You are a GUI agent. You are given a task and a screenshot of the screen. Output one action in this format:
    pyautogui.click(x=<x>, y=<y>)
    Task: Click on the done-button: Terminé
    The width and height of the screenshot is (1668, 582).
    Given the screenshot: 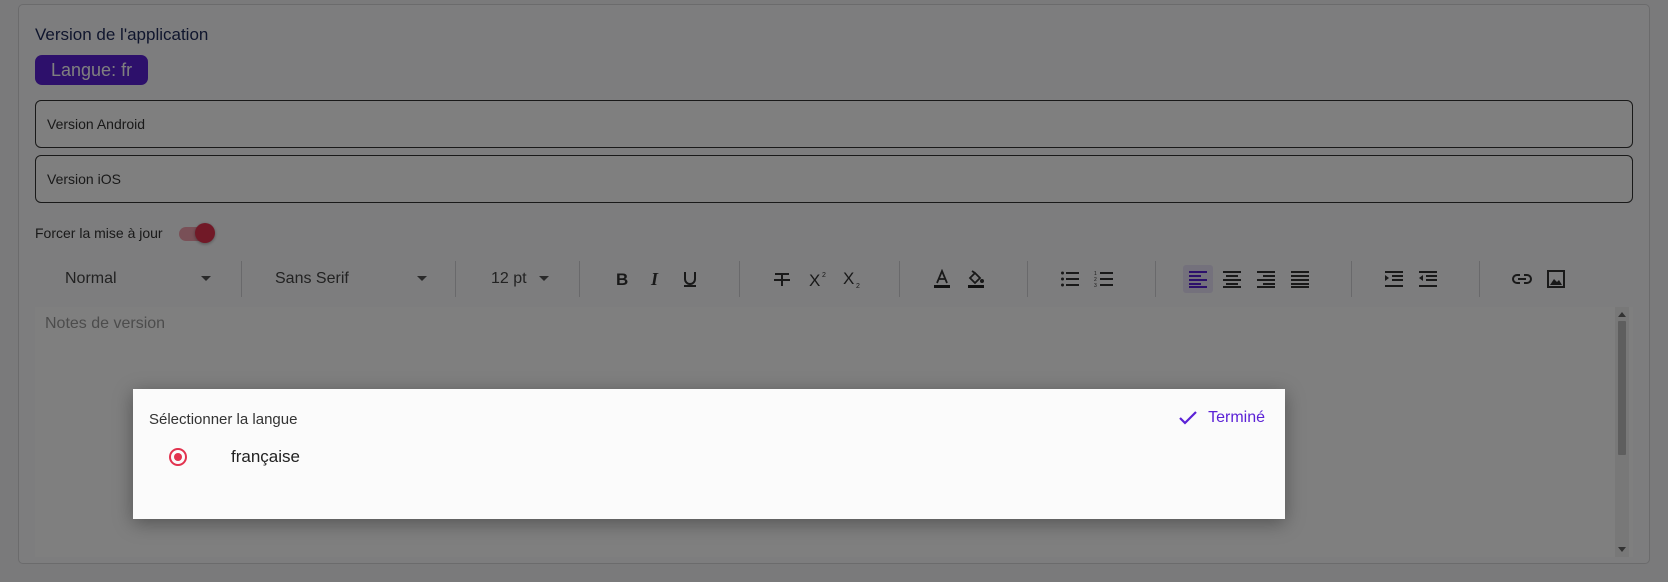 What is the action you would take?
    pyautogui.click(x=1221, y=418)
    